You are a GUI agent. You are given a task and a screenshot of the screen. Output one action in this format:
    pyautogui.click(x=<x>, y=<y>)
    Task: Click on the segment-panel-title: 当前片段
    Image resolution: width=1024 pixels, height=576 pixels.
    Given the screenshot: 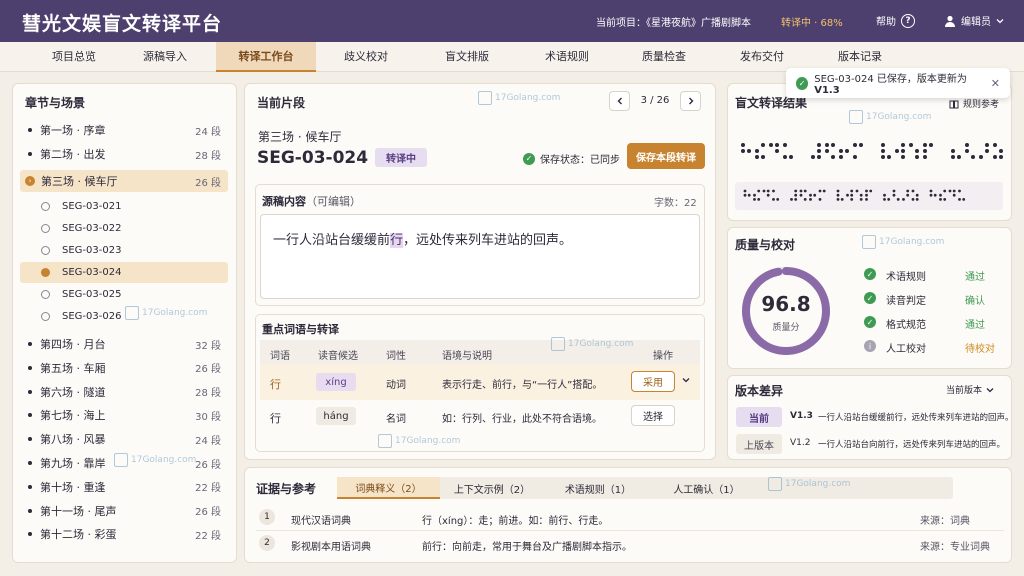 What is the action you would take?
    pyautogui.click(x=281, y=103)
    